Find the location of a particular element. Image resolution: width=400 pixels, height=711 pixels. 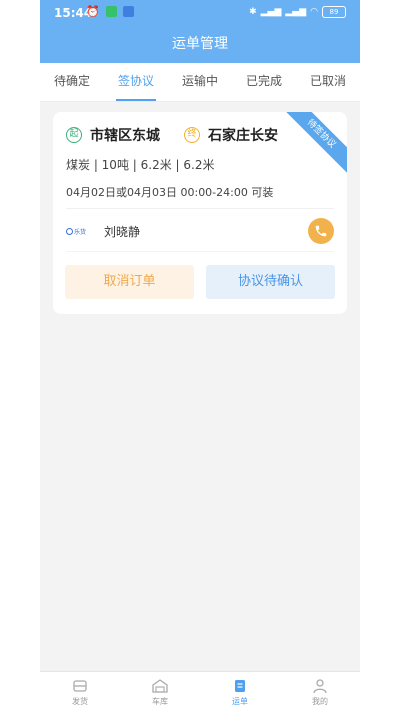

contact-row: 乐货 刘晓静 is located at coordinates (200, 231).